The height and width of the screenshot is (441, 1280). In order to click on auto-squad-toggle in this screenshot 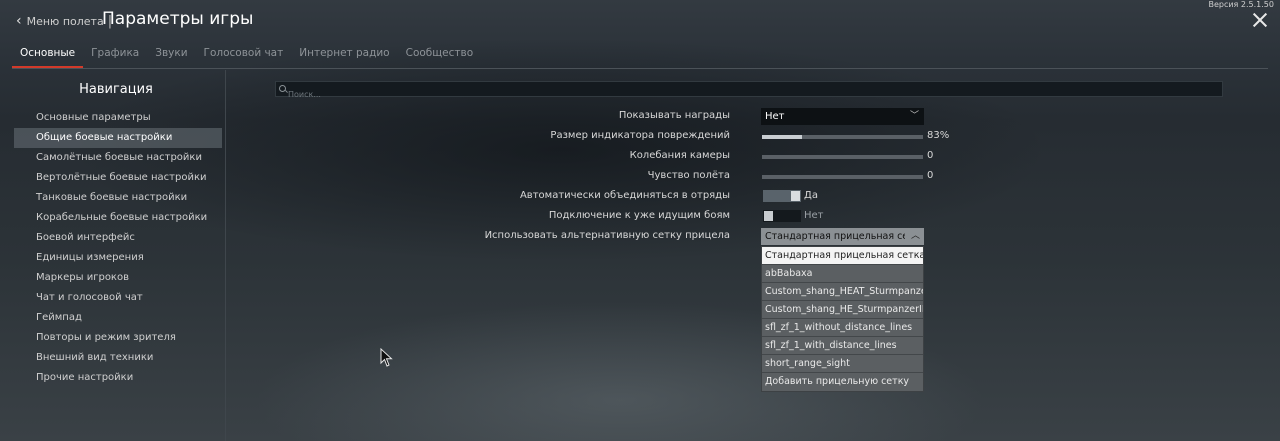, I will do `click(782, 196)`.